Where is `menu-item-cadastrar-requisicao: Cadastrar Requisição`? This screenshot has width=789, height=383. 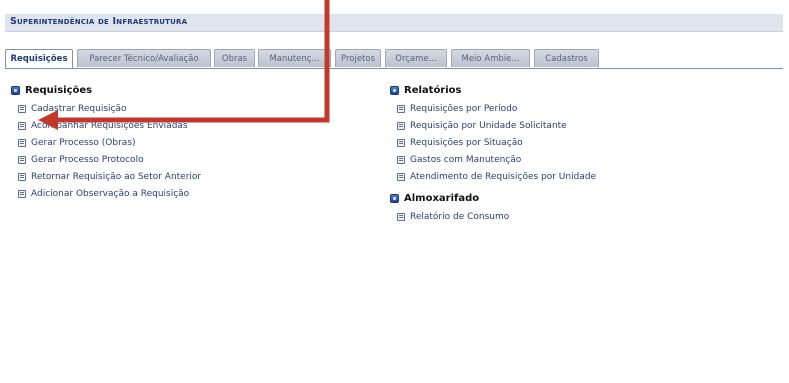 menu-item-cadastrar-requisicao: Cadastrar Requisição is located at coordinates (109, 108).